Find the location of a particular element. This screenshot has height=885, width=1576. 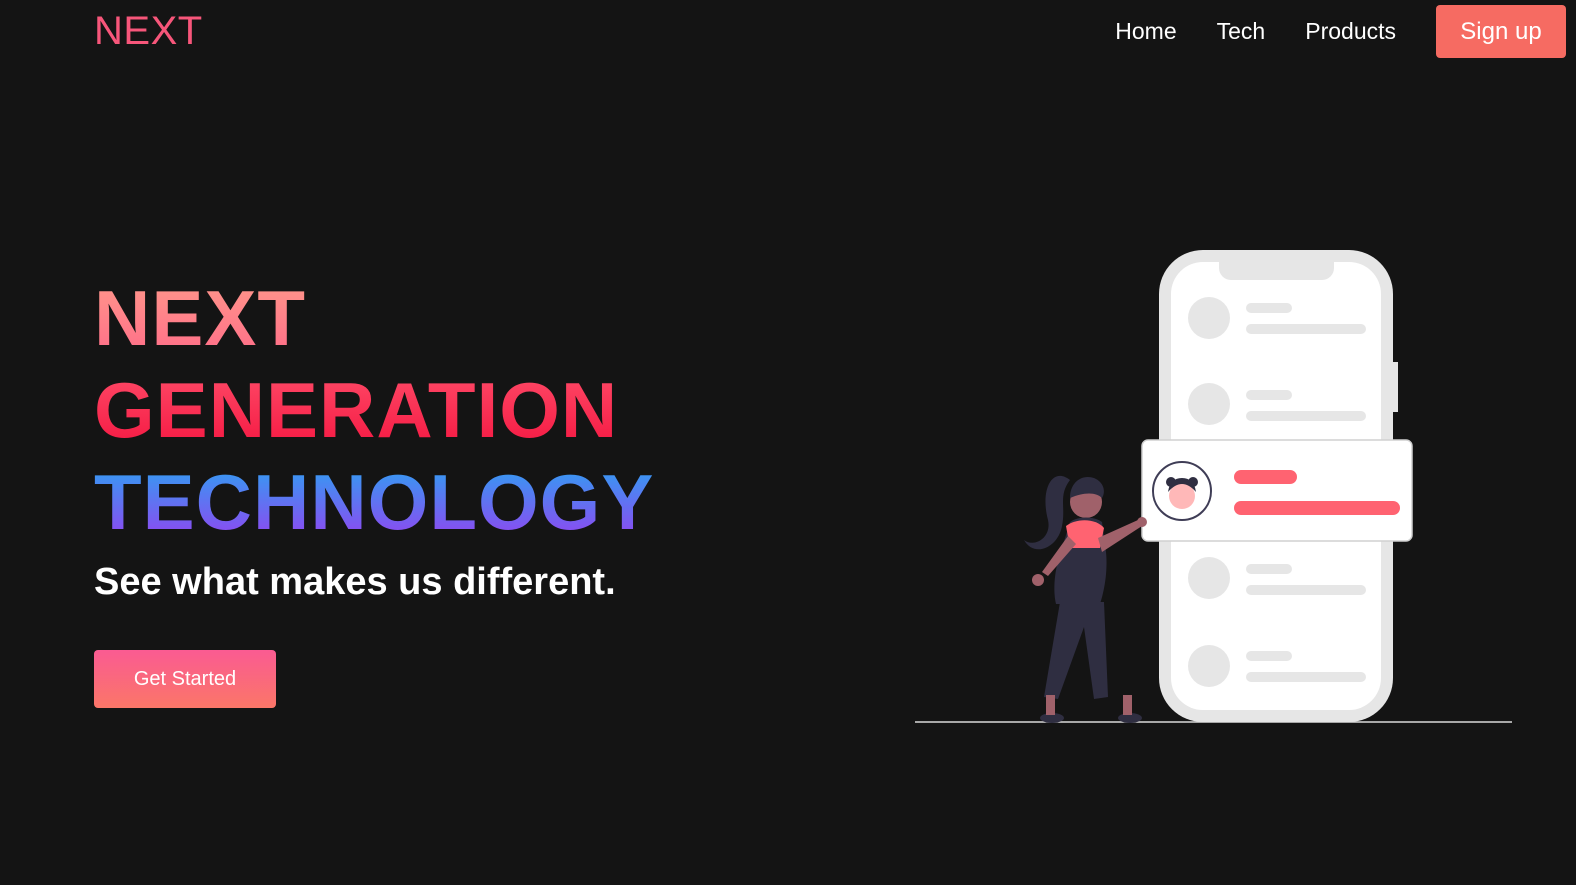

navbar: NEXT Home Tech Products Sign up is located at coordinates (788, 31).